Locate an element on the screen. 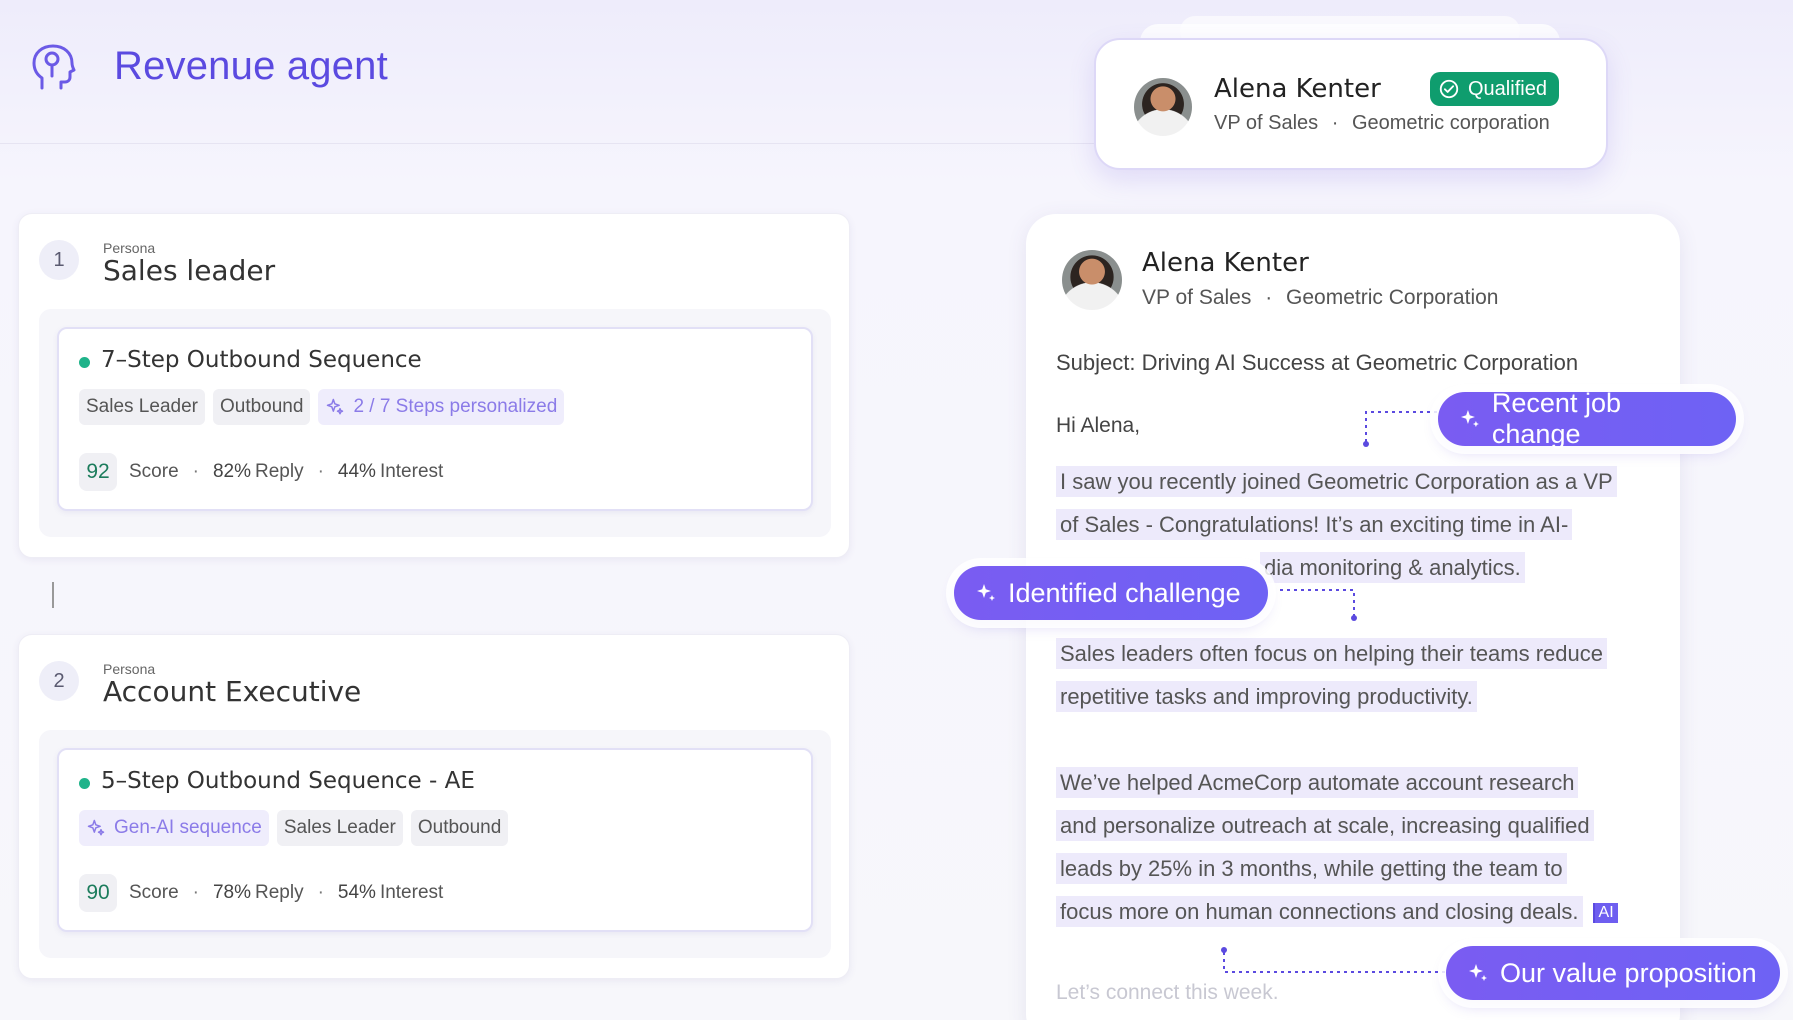 The height and width of the screenshot is (1020, 1793). page-title: Revenue agent is located at coordinates (251, 66).